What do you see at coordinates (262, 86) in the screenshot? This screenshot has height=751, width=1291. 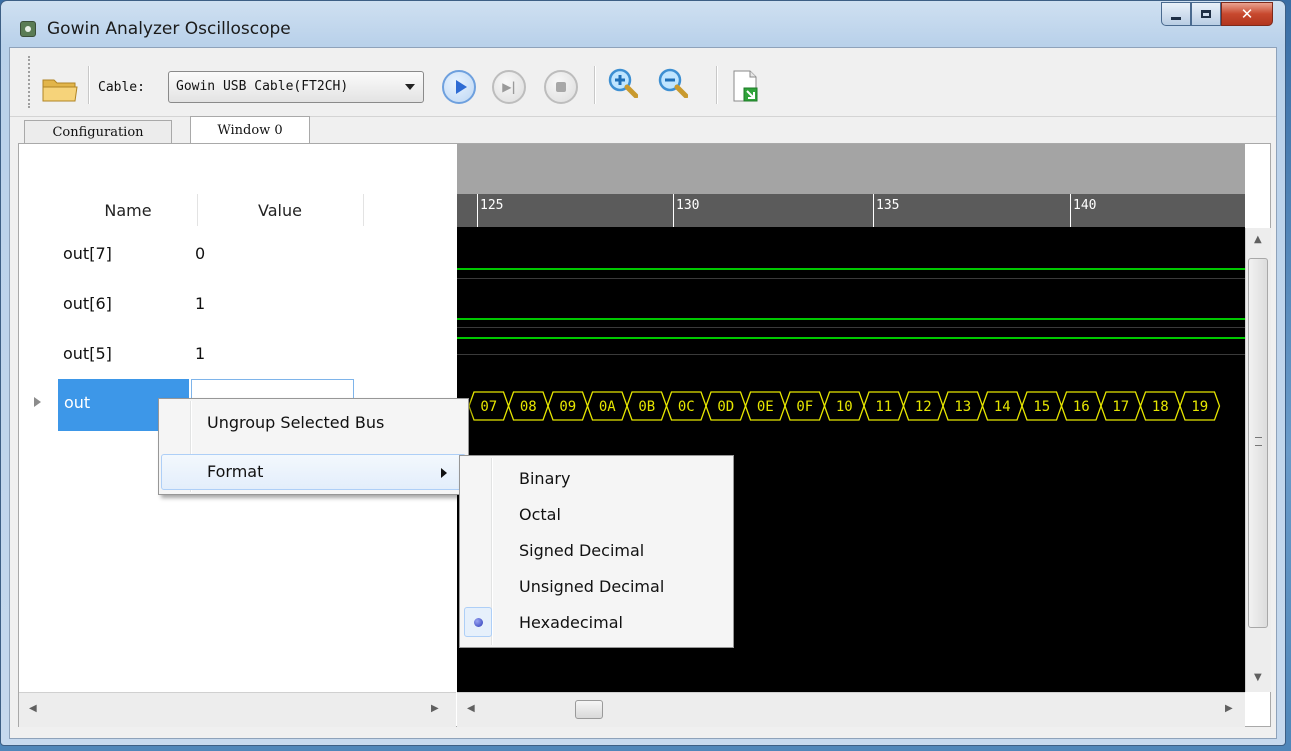 I see `cable-select-value: Gowin USB Cable(FT2CH)` at bounding box center [262, 86].